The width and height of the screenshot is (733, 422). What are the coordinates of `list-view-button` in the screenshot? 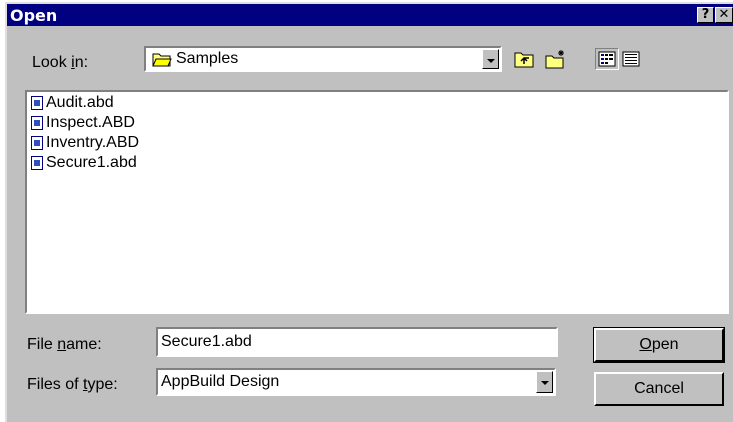 It's located at (607, 59).